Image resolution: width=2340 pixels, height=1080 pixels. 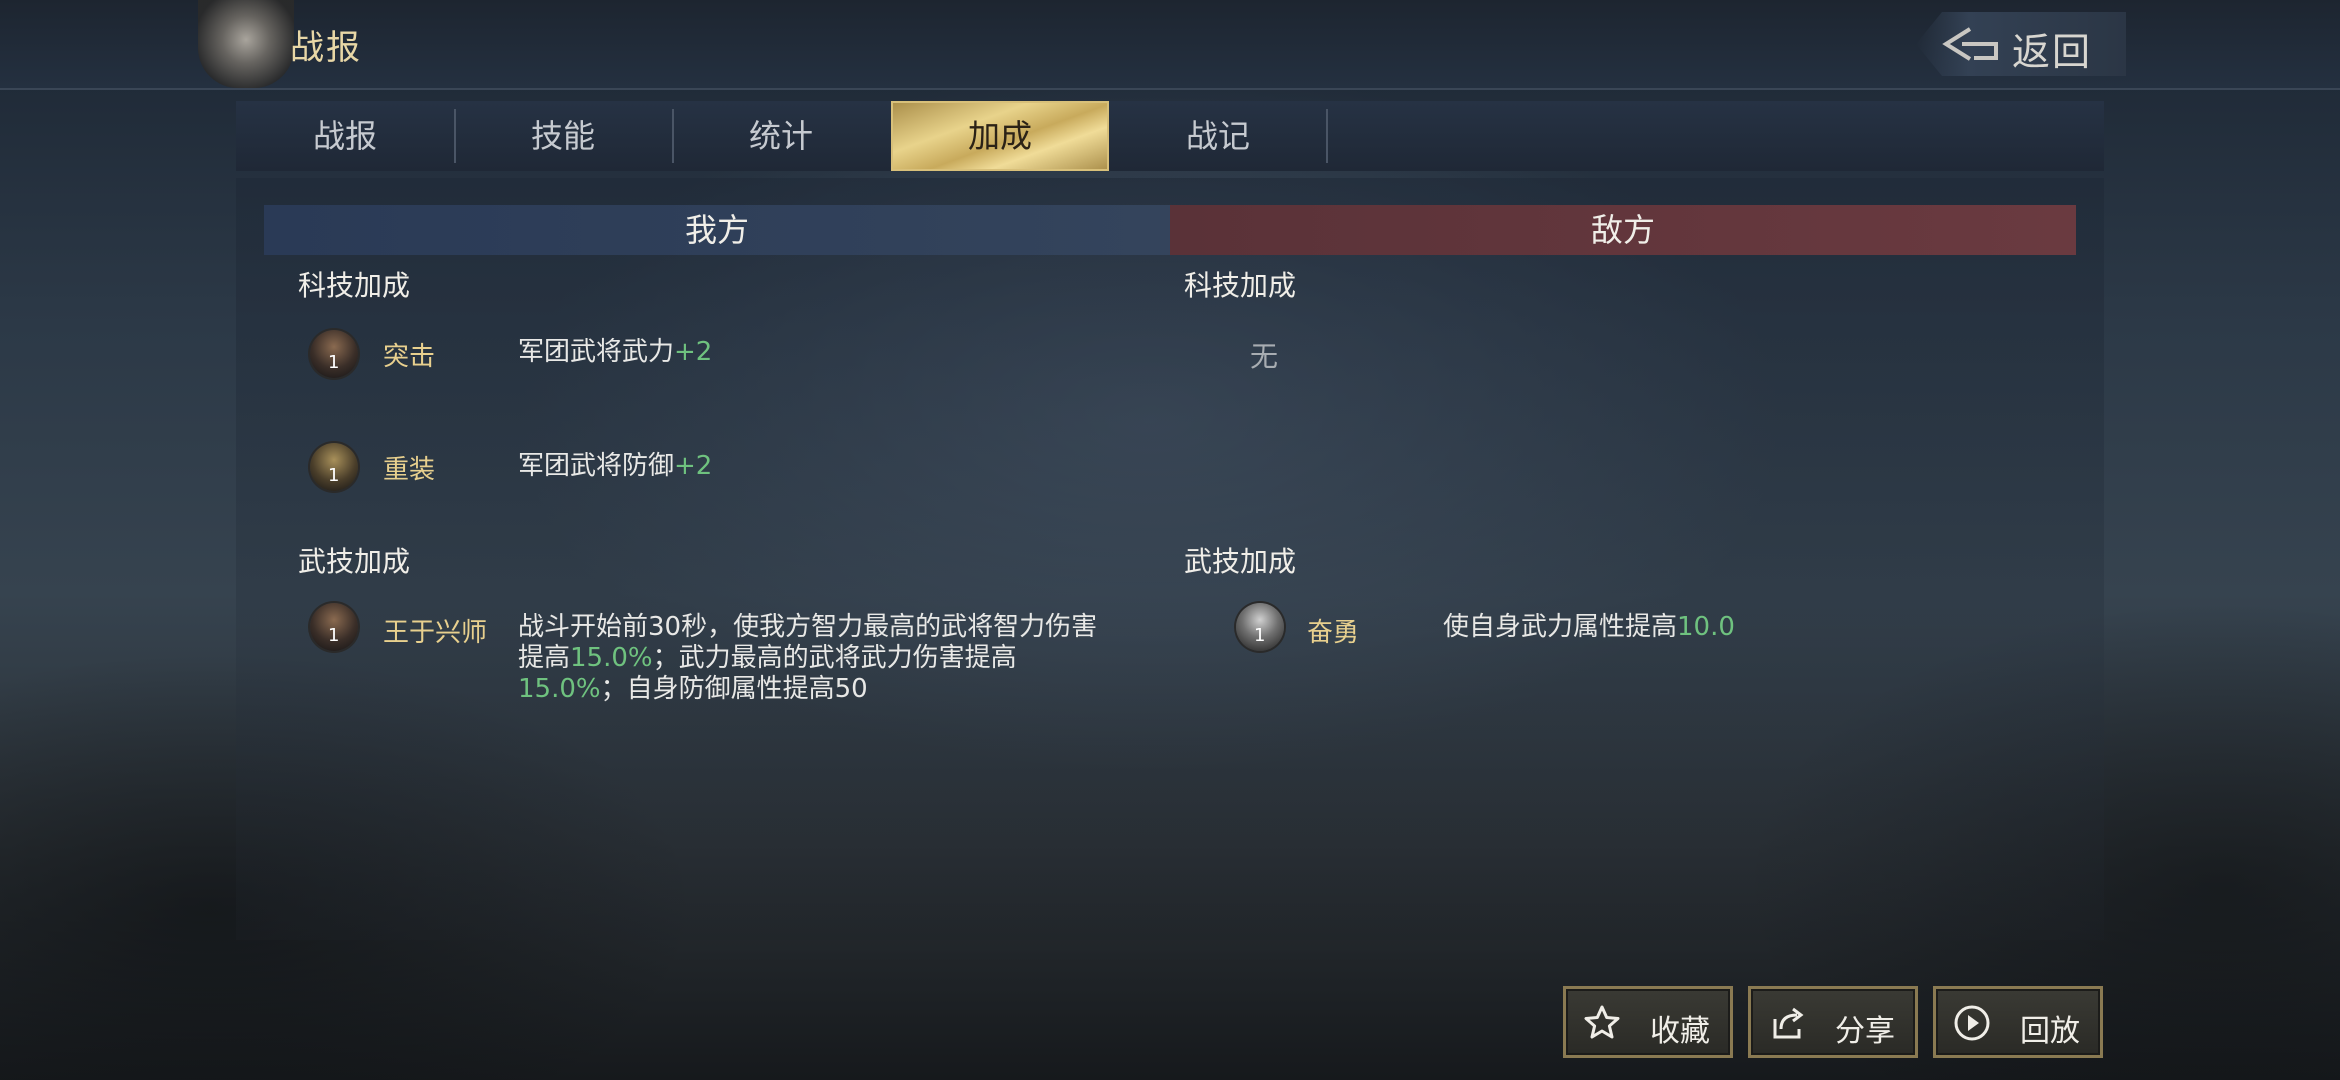 I want to click on tech-item-desc: 军团武将武力+2, so click(x=615, y=352).